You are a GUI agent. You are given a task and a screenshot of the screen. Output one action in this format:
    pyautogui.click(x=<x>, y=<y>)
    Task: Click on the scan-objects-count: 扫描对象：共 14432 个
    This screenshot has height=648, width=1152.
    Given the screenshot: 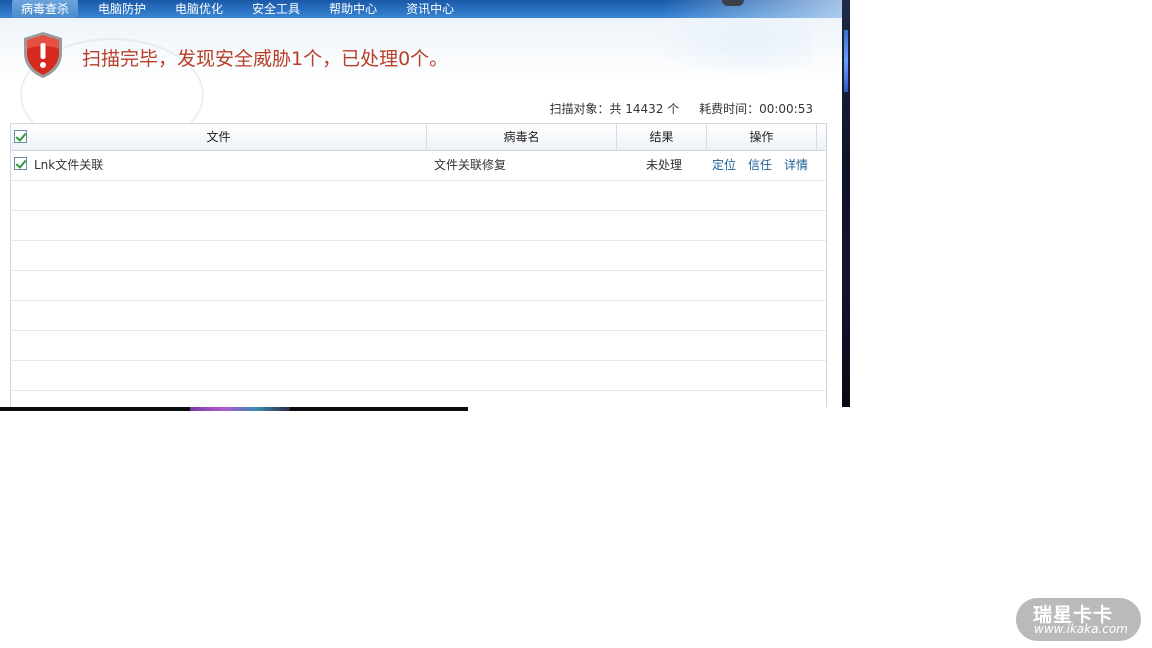 What is the action you would take?
    pyautogui.click(x=614, y=109)
    